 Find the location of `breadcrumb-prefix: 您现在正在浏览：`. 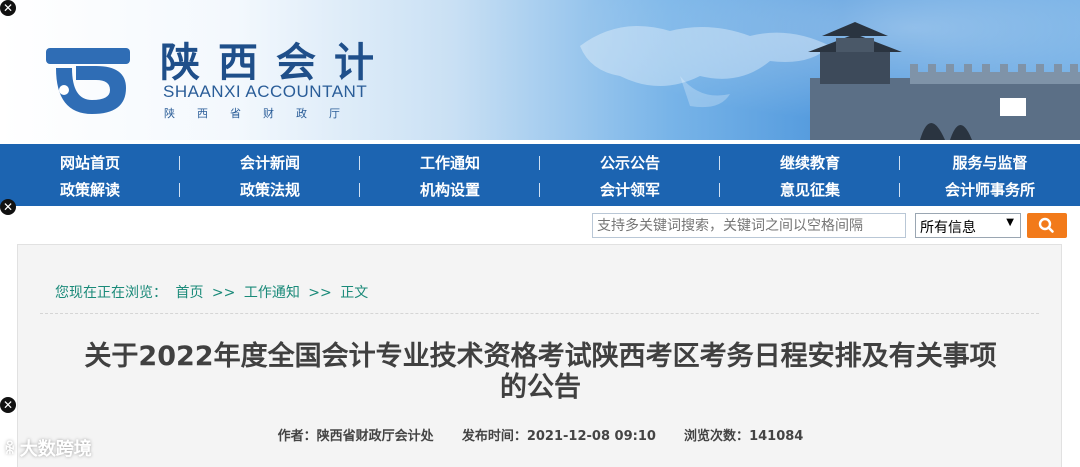

breadcrumb-prefix: 您现在正在浏览： is located at coordinates (111, 293).